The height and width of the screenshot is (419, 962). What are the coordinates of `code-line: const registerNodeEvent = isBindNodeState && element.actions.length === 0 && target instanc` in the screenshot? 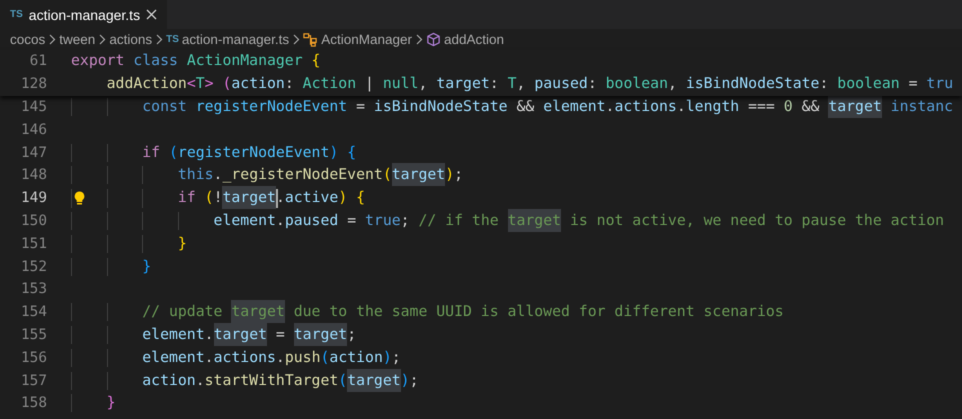 It's located at (547, 106).